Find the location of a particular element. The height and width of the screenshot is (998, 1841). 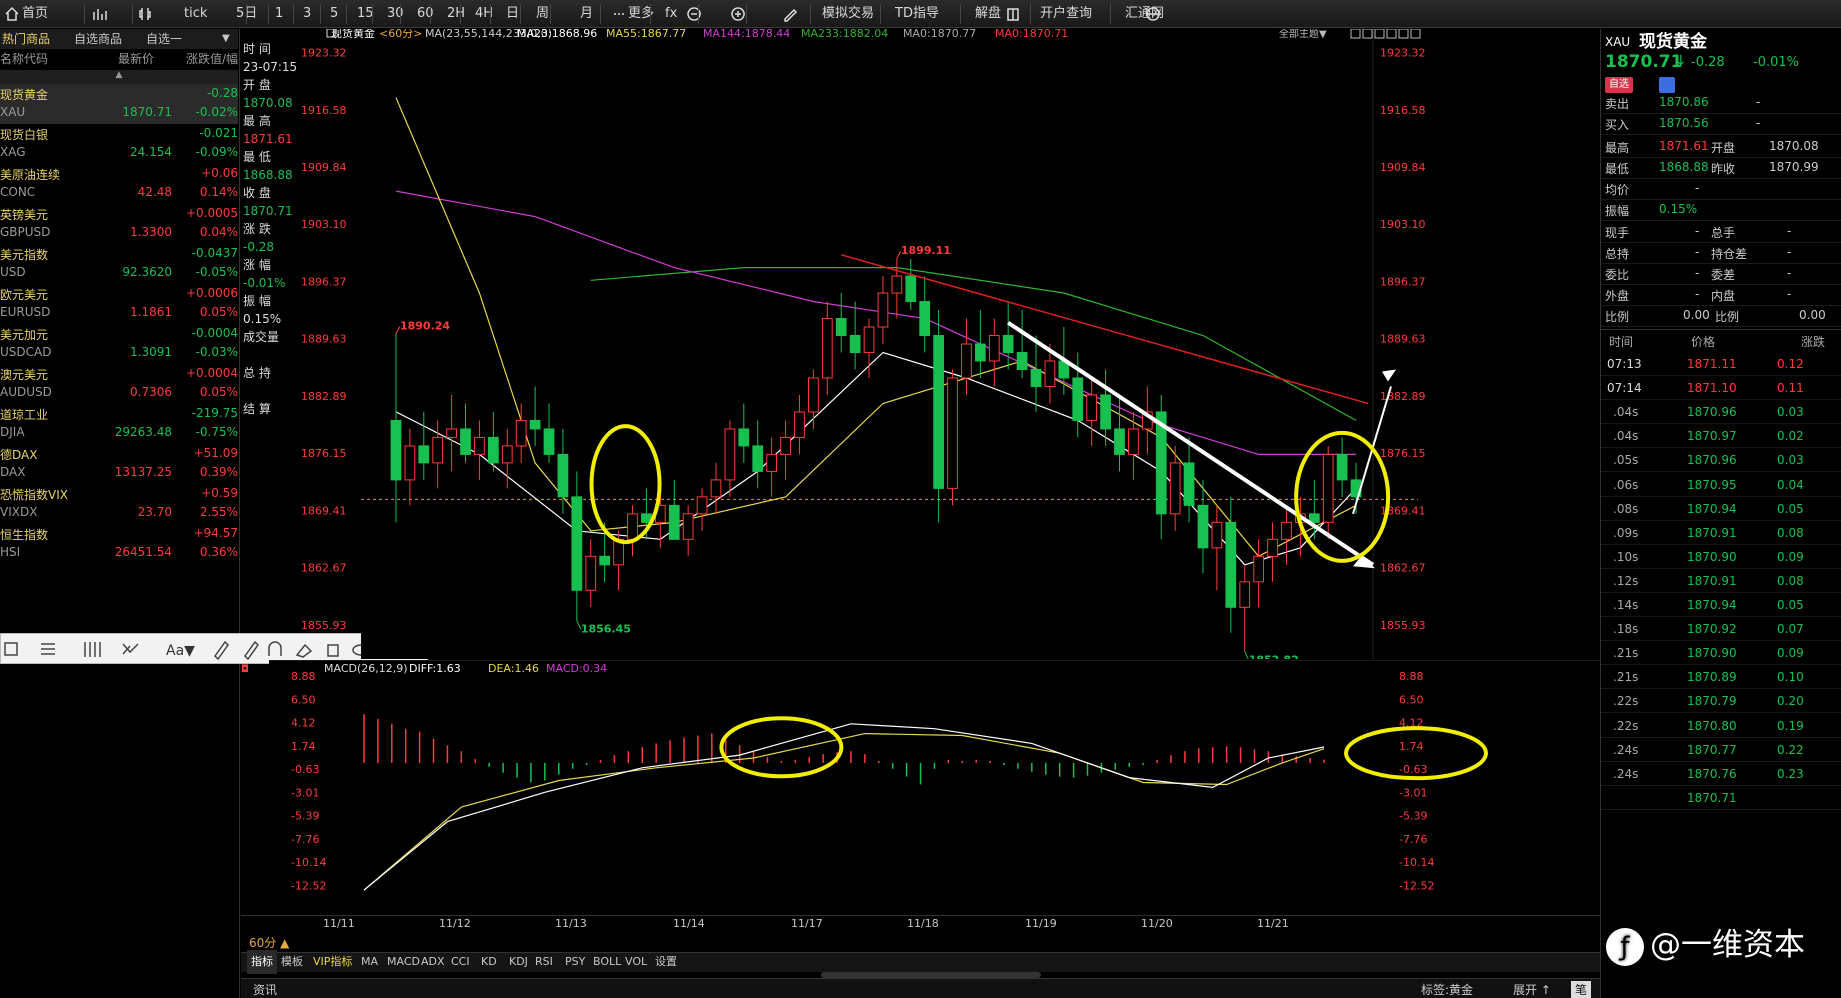

book-icon is located at coordinates (1013, 14).